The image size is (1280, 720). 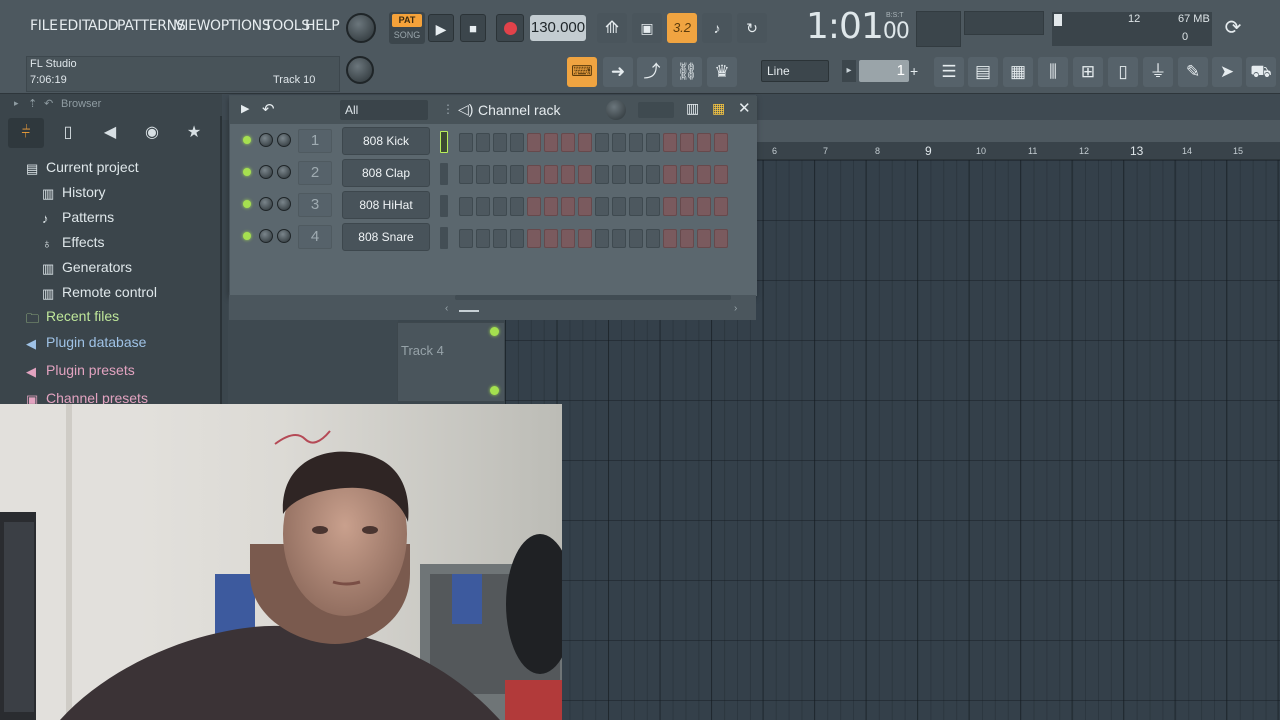 What do you see at coordinates (616, 110) in the screenshot?
I see `rack-swing-knob` at bounding box center [616, 110].